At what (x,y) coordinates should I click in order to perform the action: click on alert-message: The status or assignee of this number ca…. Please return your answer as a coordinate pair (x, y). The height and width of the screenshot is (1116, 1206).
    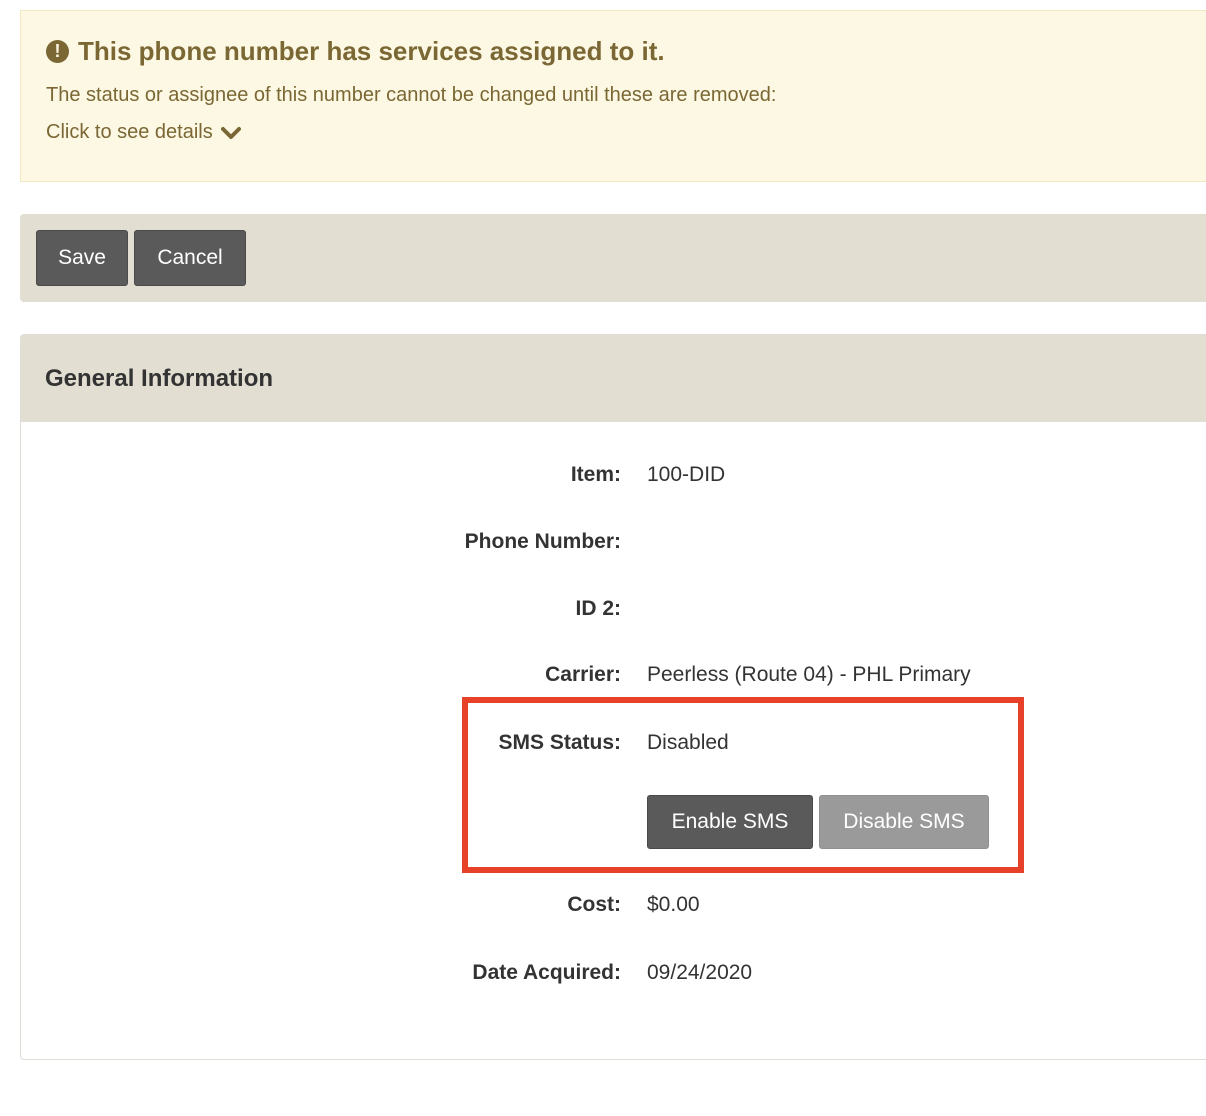
    Looking at the image, I should click on (411, 95).